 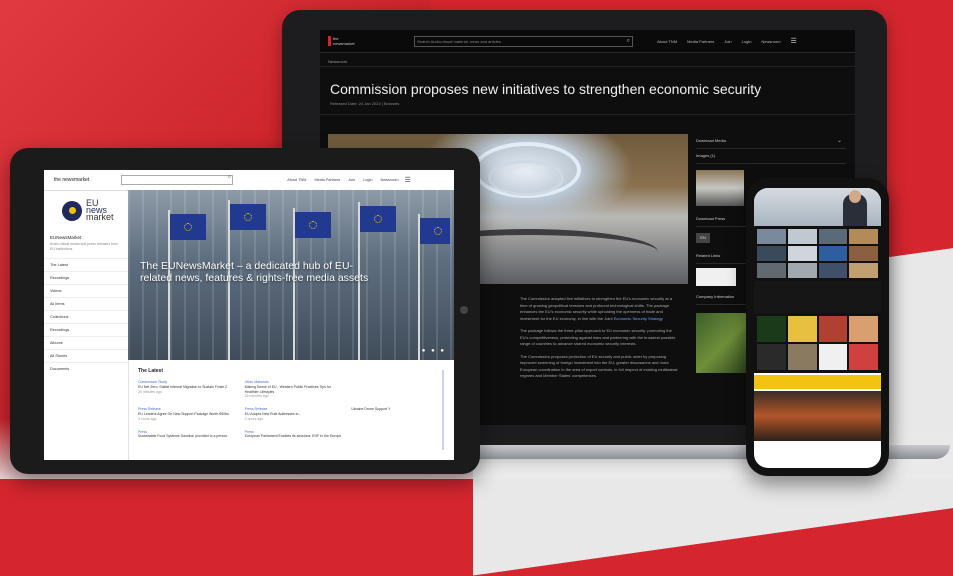 I want to click on sidebar-item: Documents, so click(x=86, y=368).